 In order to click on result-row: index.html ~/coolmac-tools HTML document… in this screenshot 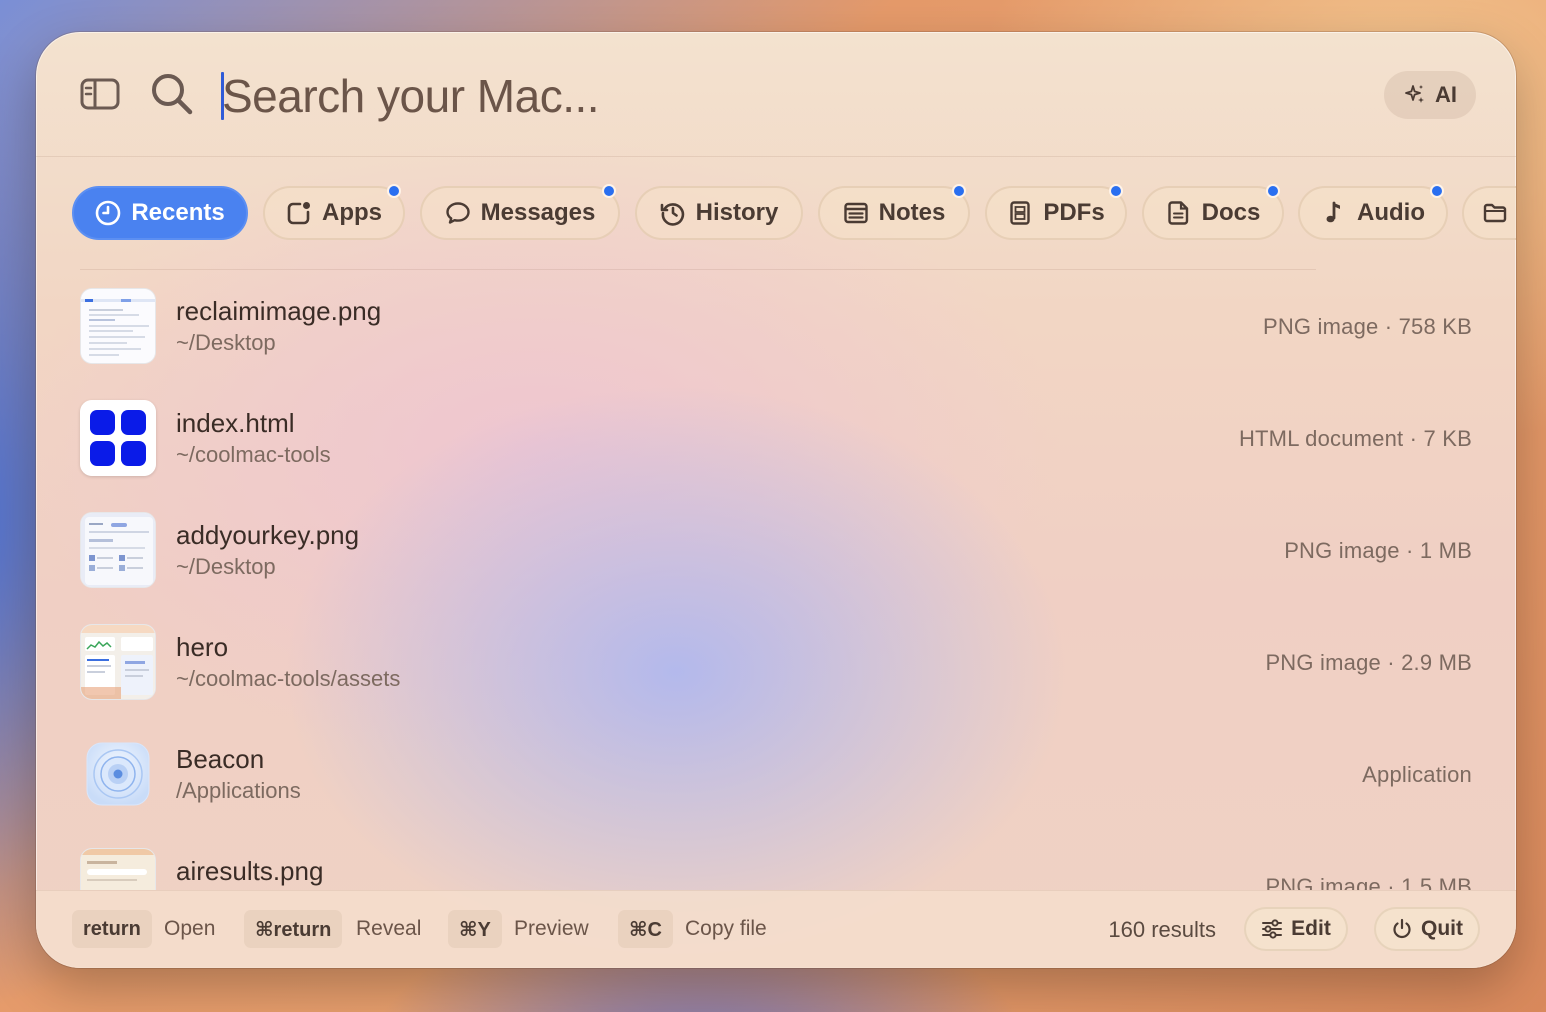, I will do `click(776, 440)`.